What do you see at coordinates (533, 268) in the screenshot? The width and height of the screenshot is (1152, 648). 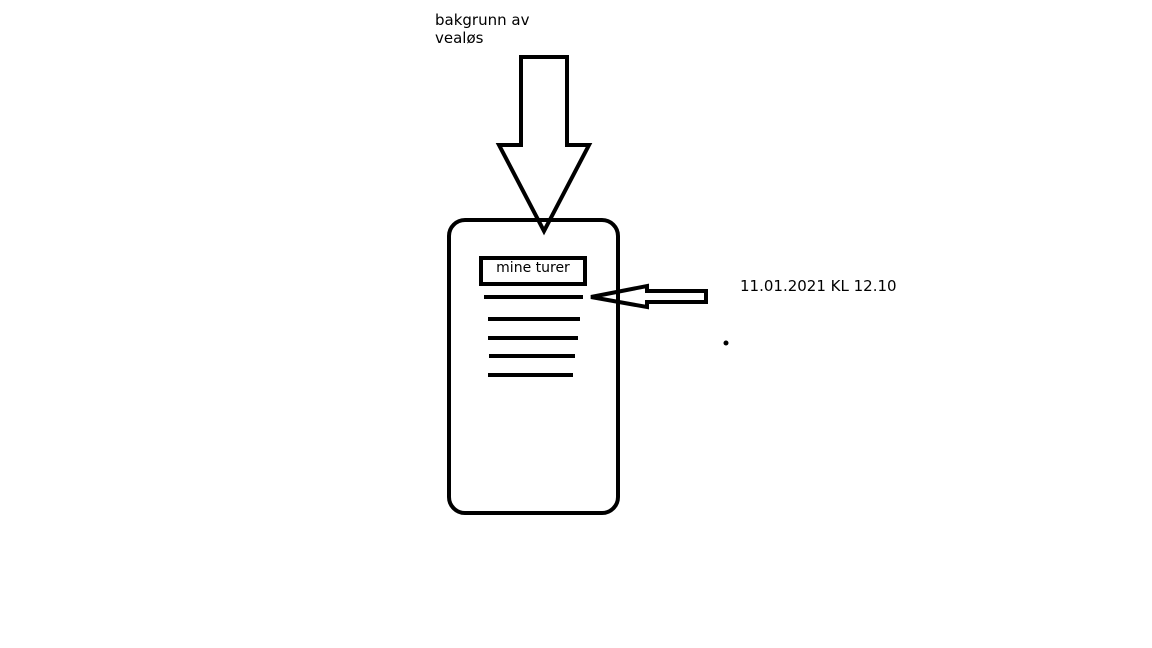 I see `phone-title: mine turer` at bounding box center [533, 268].